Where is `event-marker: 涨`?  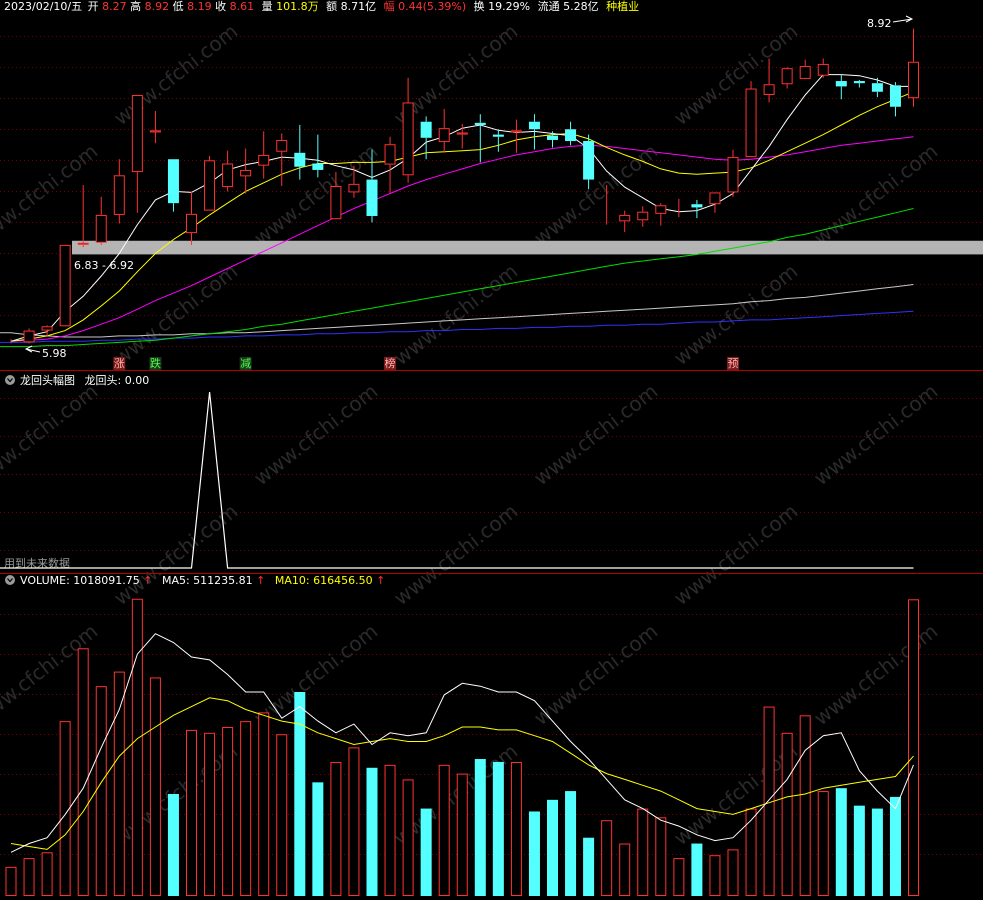
event-marker: 涨 is located at coordinates (119, 363).